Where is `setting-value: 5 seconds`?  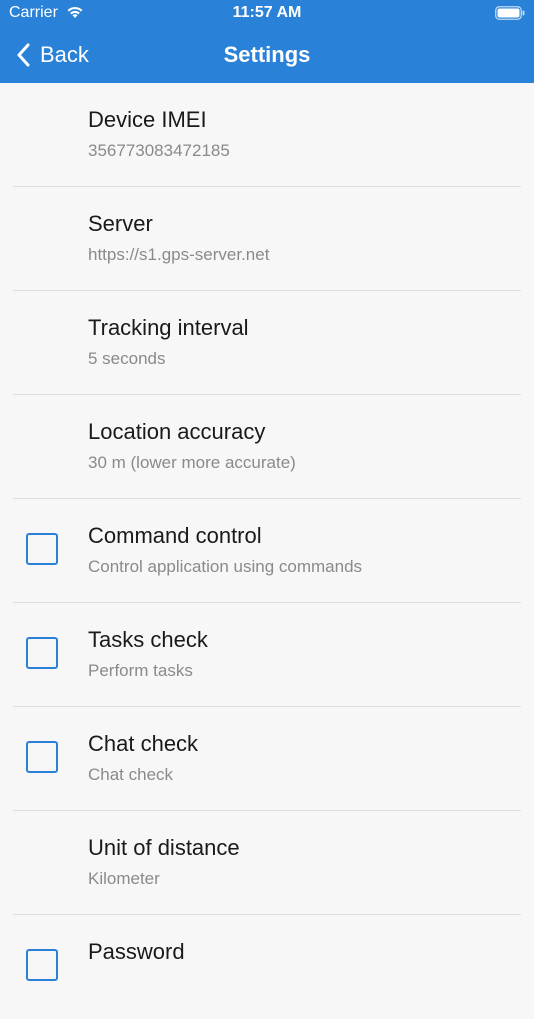
setting-value: 5 seconds is located at coordinates (127, 358).